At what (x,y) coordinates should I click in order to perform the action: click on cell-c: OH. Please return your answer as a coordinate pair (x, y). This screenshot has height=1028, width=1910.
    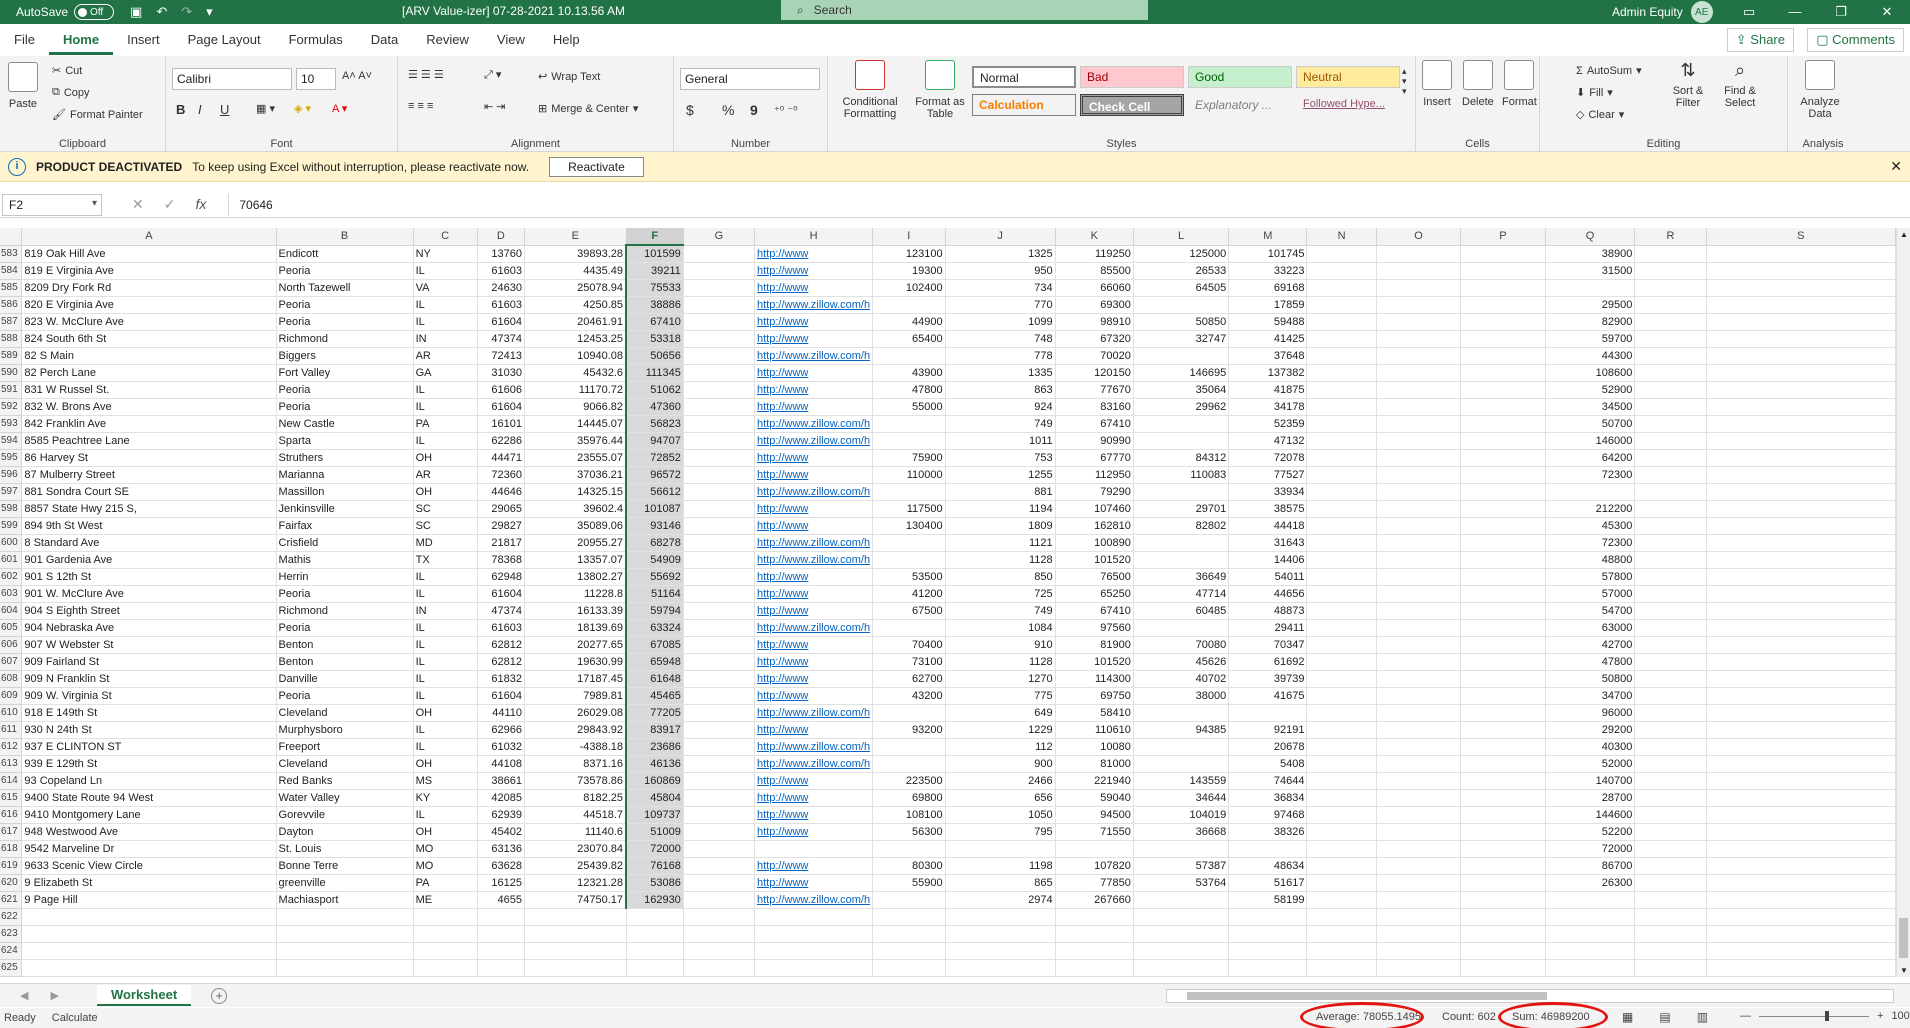
    Looking at the image, I should click on (445, 492).